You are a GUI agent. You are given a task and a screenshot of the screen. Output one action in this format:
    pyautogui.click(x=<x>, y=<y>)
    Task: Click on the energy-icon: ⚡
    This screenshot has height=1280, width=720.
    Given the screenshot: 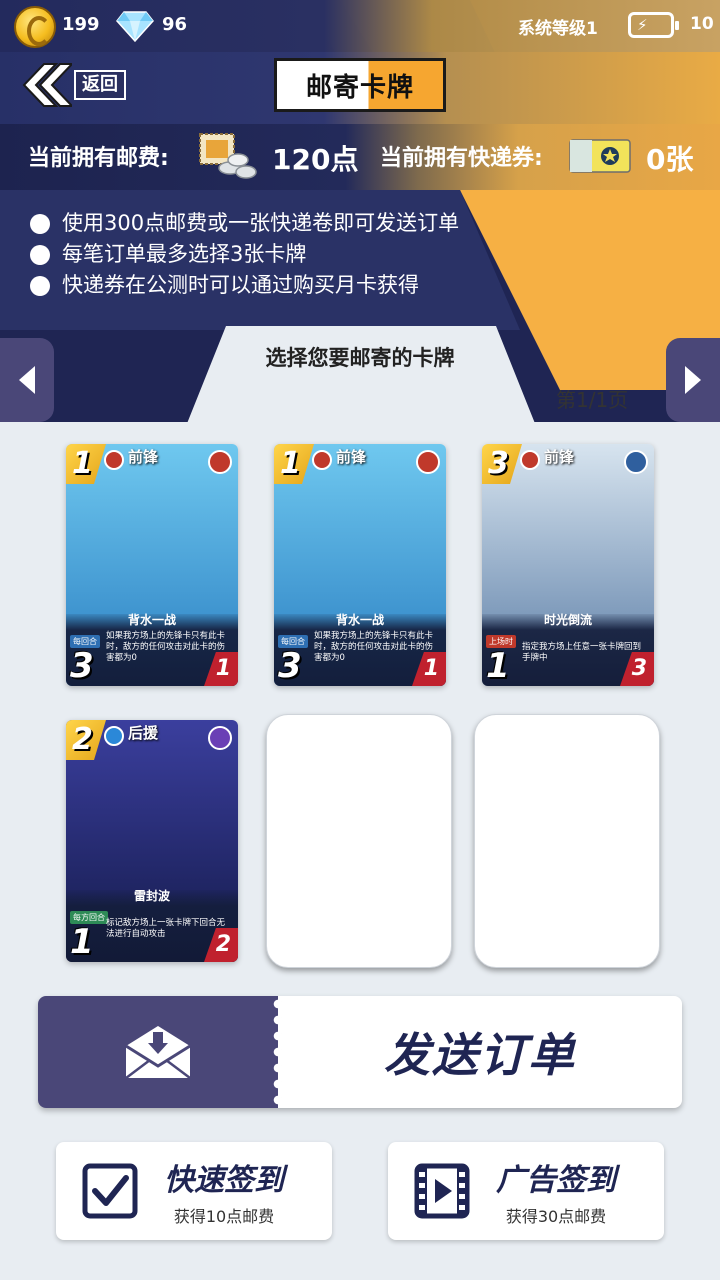 What is the action you would take?
    pyautogui.click(x=653, y=25)
    